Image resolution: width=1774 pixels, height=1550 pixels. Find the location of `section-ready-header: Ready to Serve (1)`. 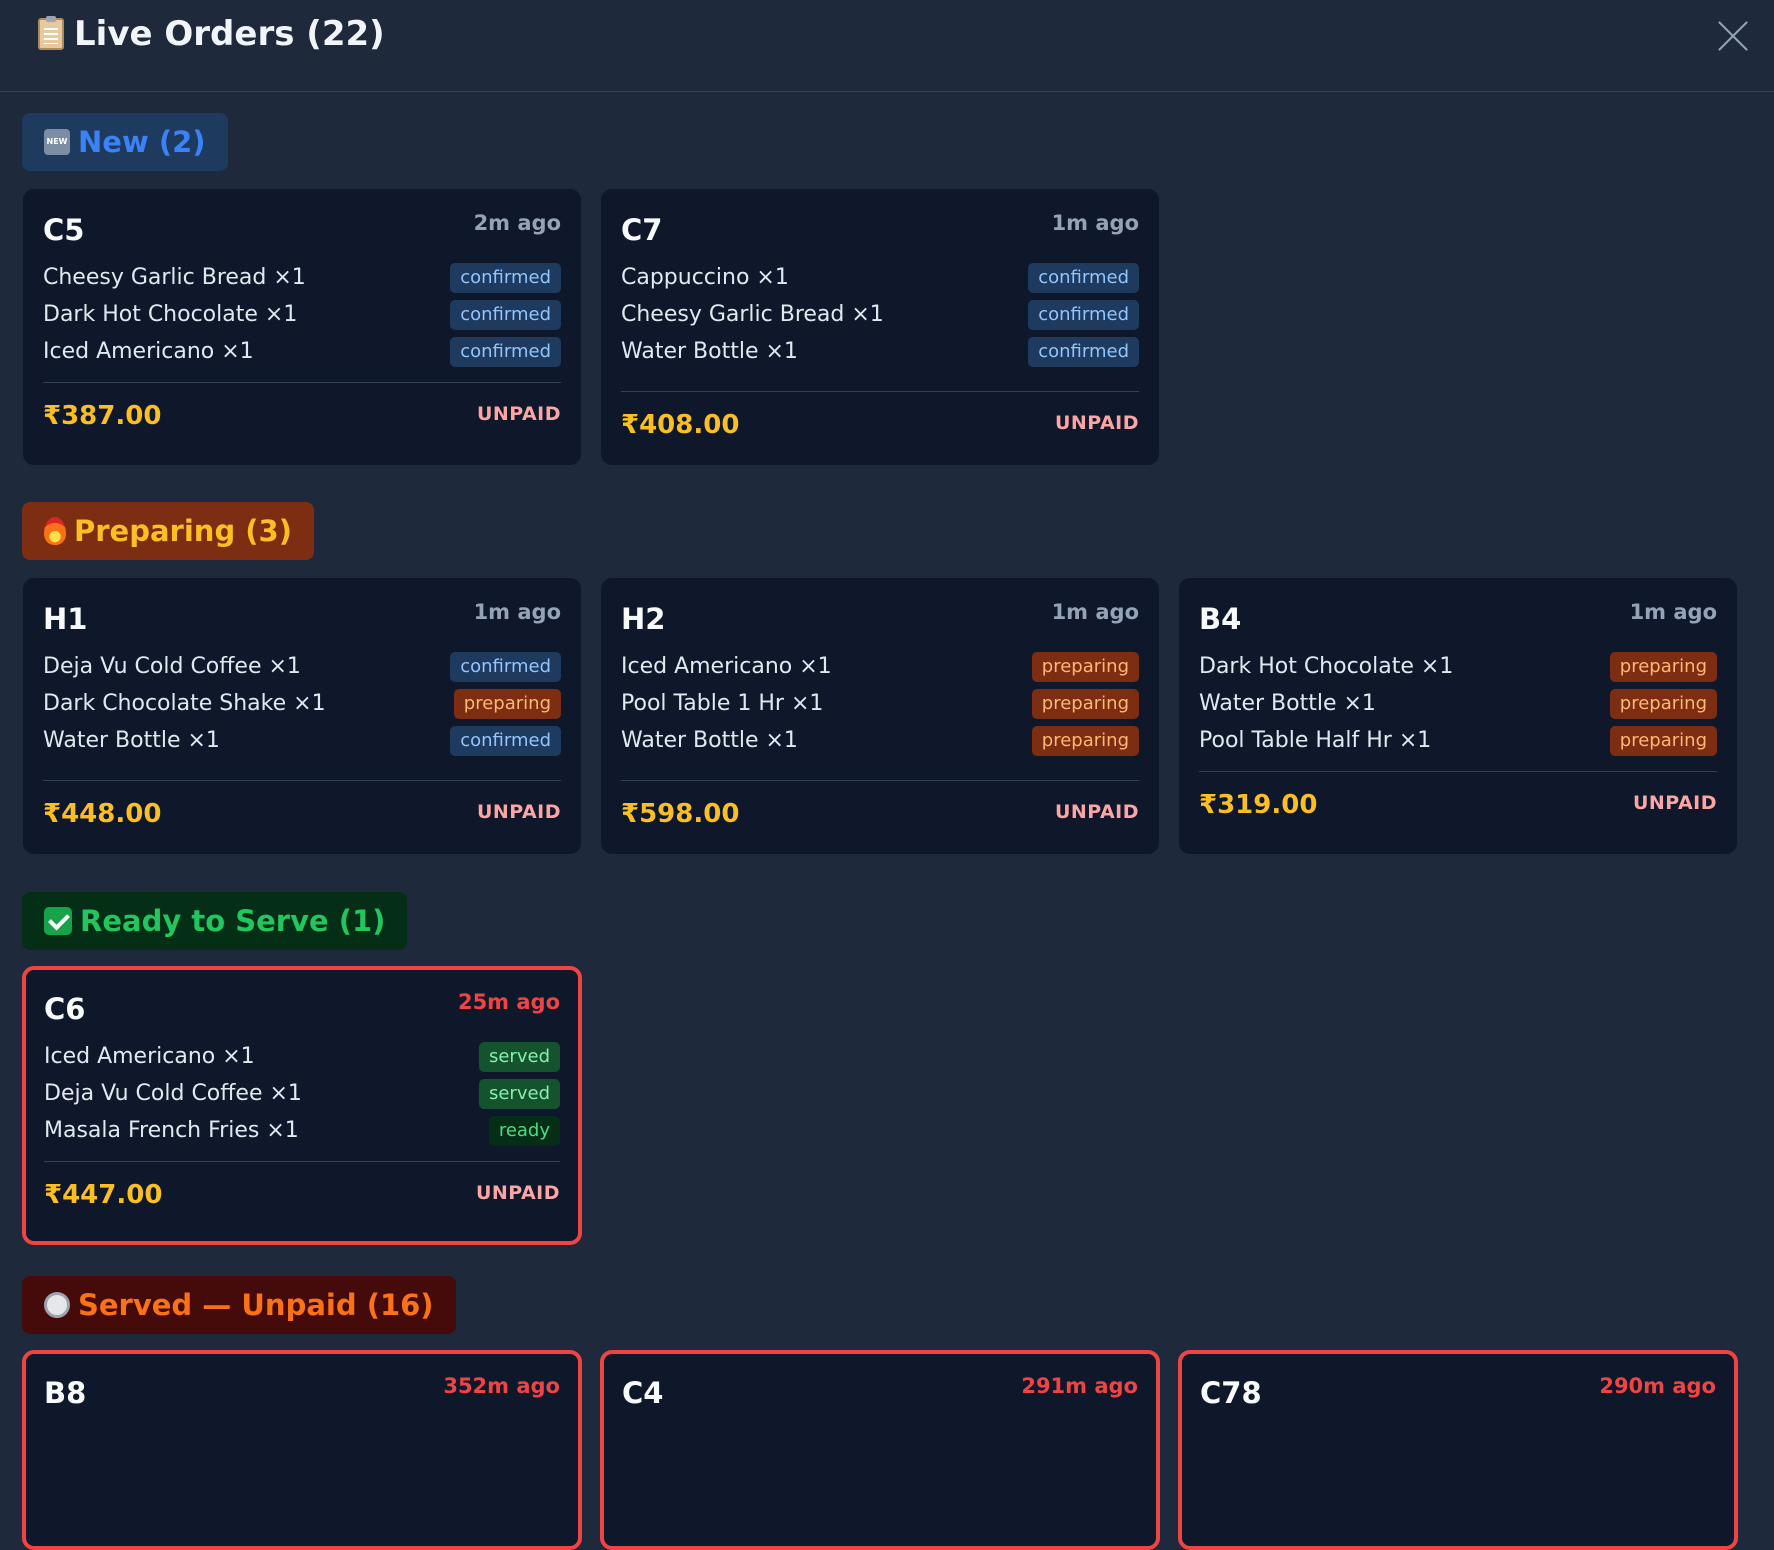

section-ready-header: Ready to Serve (1) is located at coordinates (215, 921).